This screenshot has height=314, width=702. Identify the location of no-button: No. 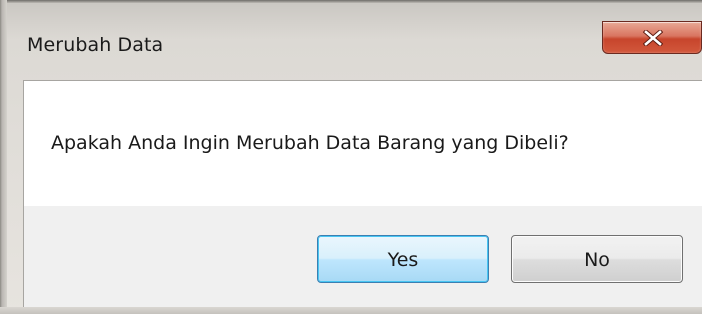
(597, 259).